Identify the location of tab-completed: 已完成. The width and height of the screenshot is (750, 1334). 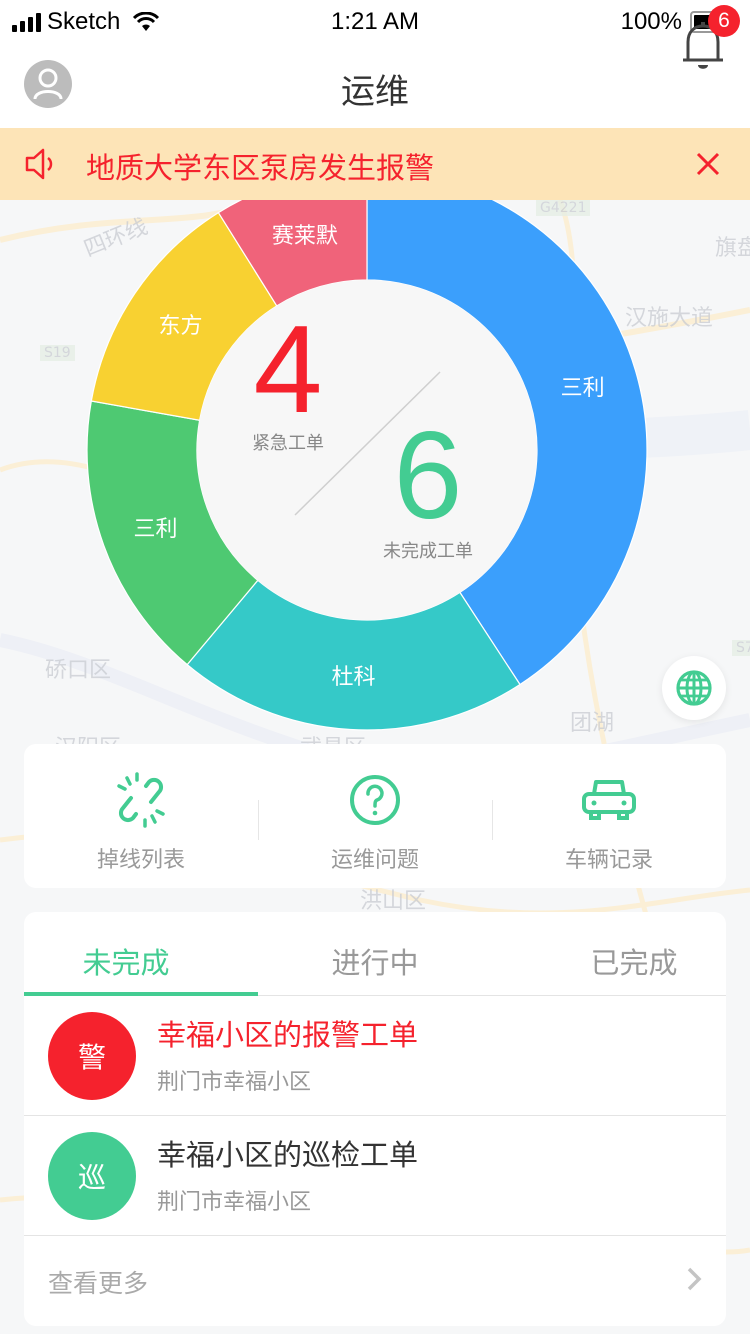
(609, 953).